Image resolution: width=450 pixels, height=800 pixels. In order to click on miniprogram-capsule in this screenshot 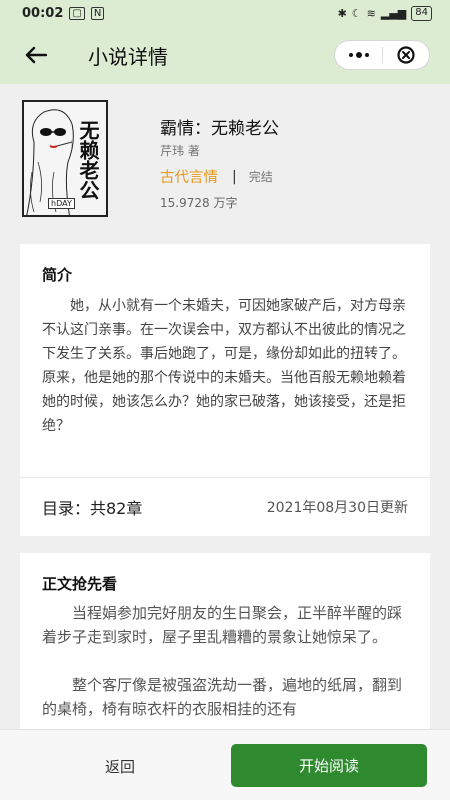, I will do `click(382, 55)`.